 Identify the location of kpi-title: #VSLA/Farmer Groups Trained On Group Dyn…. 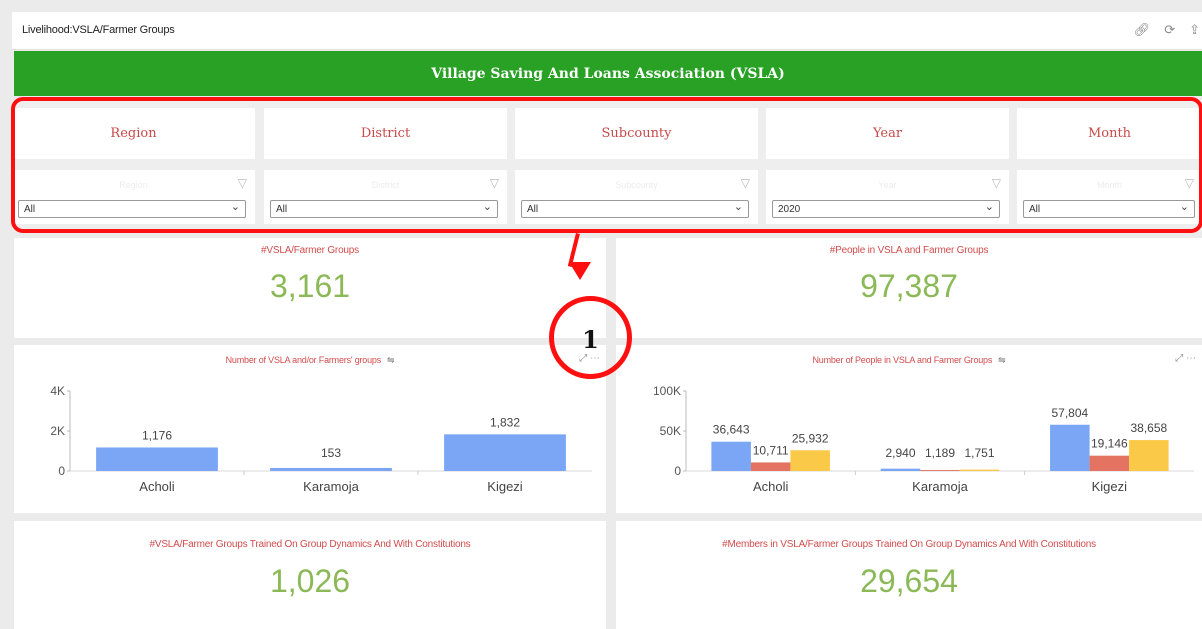
(310, 544).